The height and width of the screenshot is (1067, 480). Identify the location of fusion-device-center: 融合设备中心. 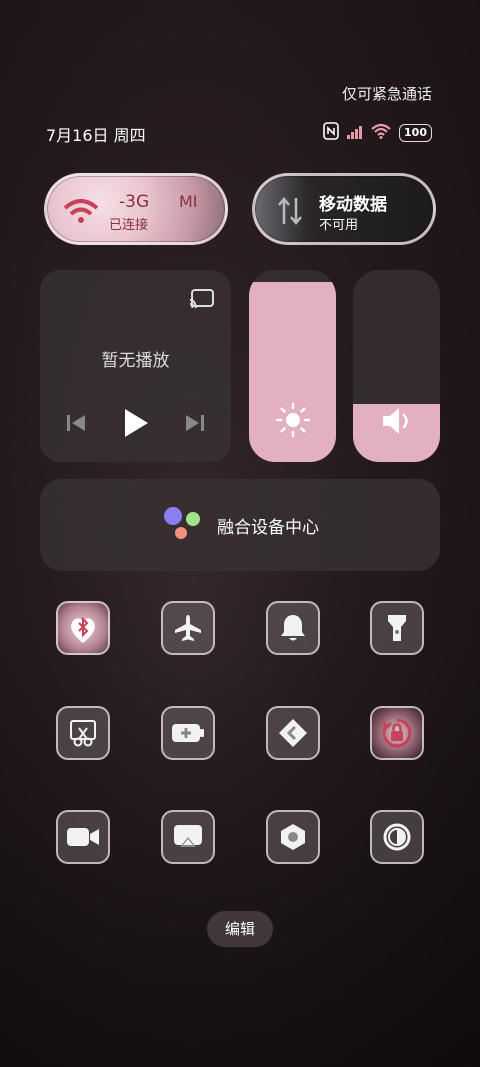
(240, 525).